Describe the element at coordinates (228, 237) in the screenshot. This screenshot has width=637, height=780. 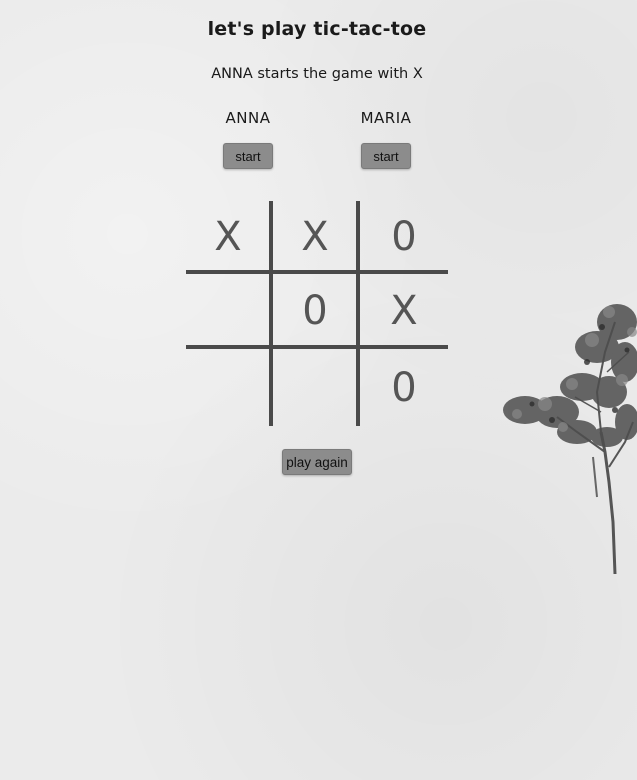
I see `board-cell-1: X` at that location.